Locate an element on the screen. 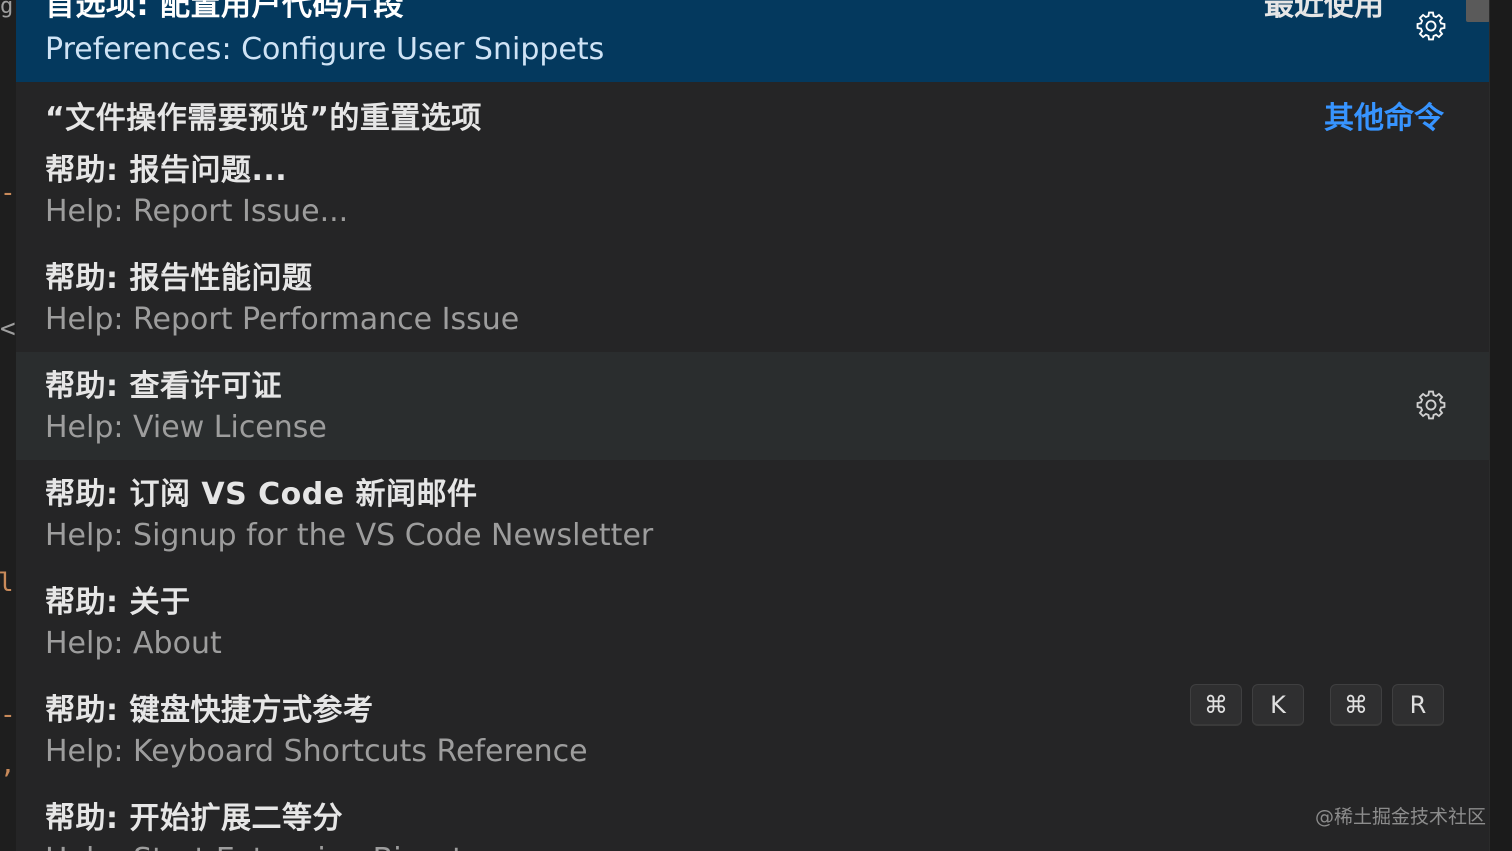  item-label: 帮助: 关于 is located at coordinates (118, 602).